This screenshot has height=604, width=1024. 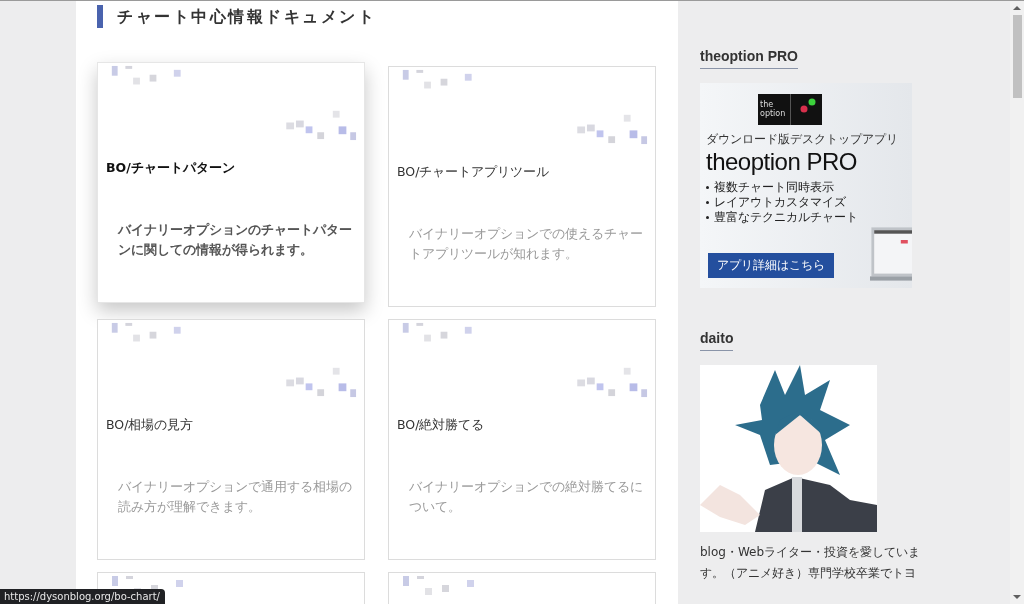 I want to click on widget-title: daito, so click(x=717, y=340).